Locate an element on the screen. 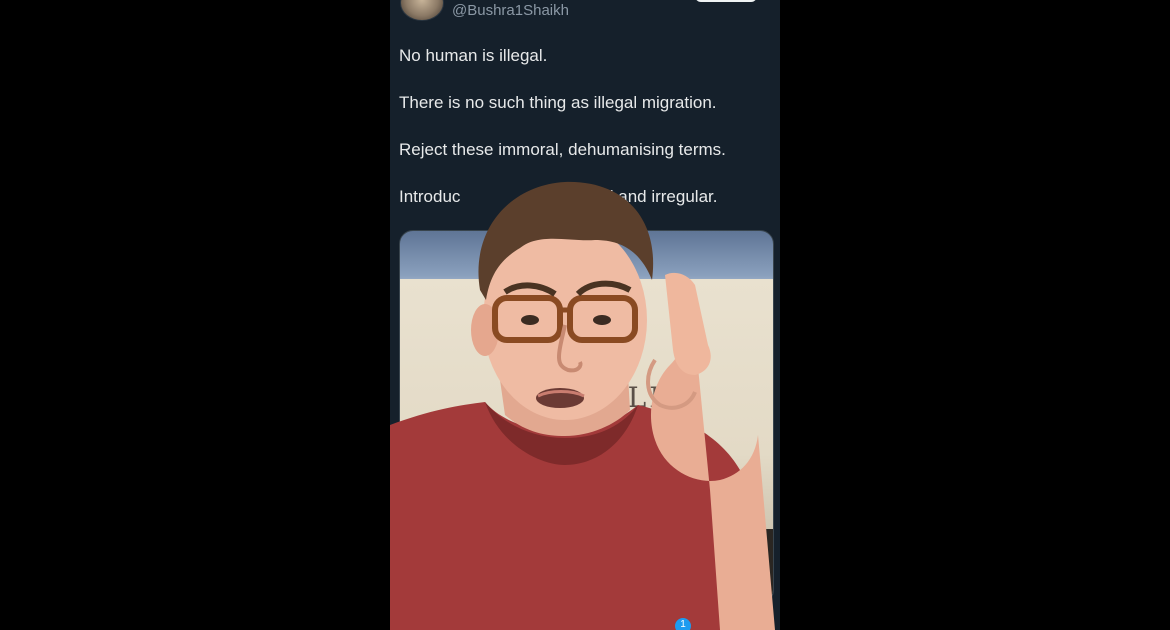 The height and width of the screenshot is (630, 1170). follow-button is located at coordinates (726, 1).